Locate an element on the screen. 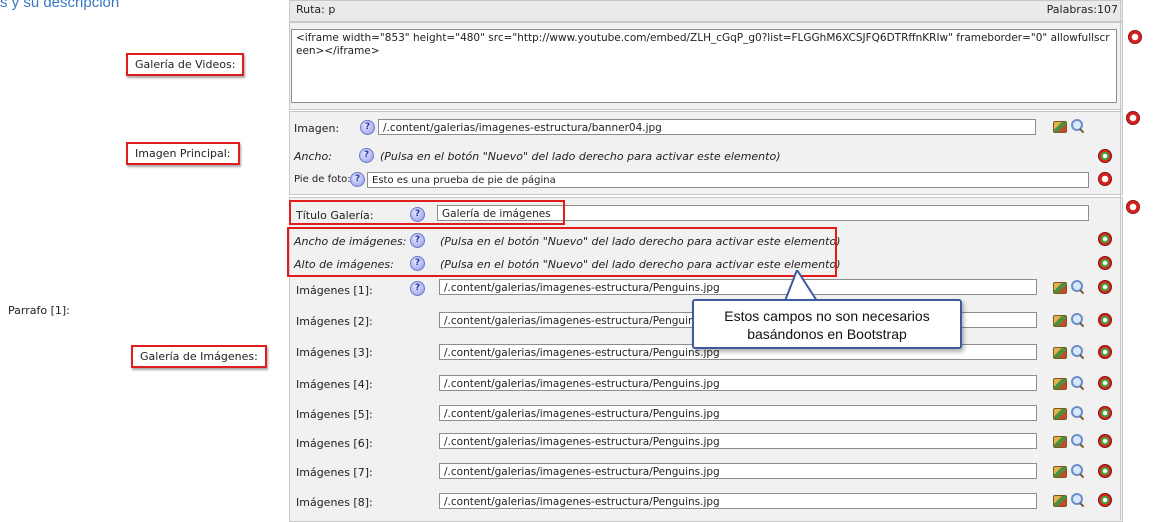  imagen-row-label: Imágenes [2]: is located at coordinates (334, 321).